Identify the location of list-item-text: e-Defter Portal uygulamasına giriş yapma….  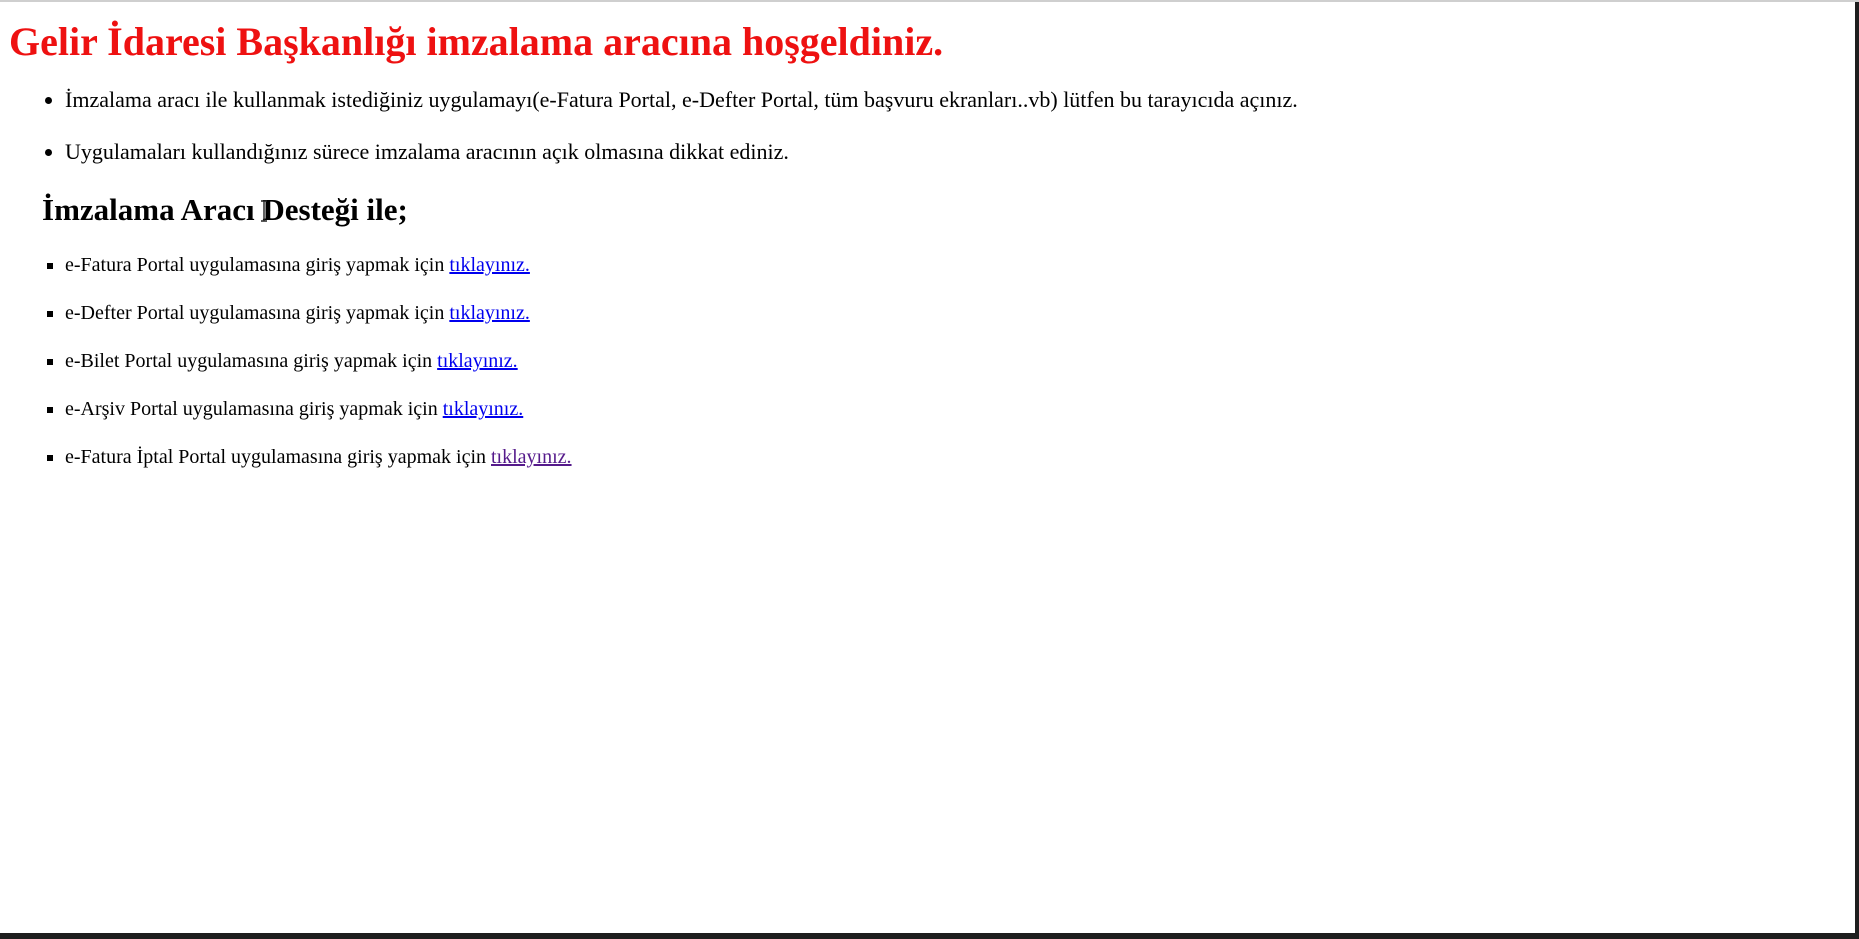
(257, 313).